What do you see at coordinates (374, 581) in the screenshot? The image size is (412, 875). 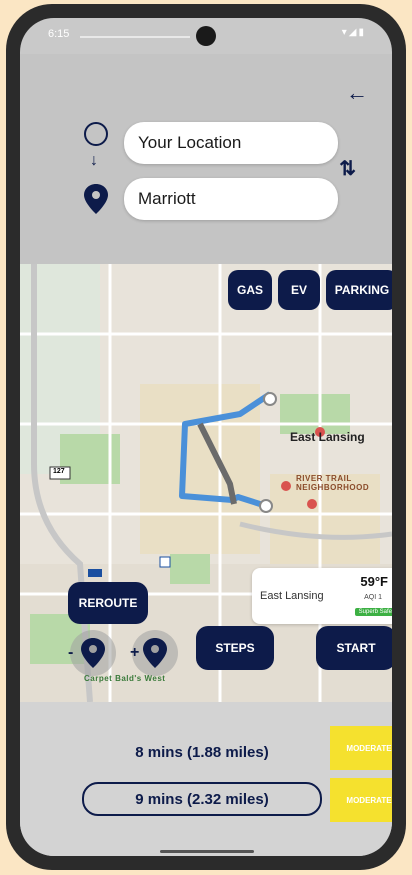 I see `weather-temperature: 59°F` at bounding box center [374, 581].